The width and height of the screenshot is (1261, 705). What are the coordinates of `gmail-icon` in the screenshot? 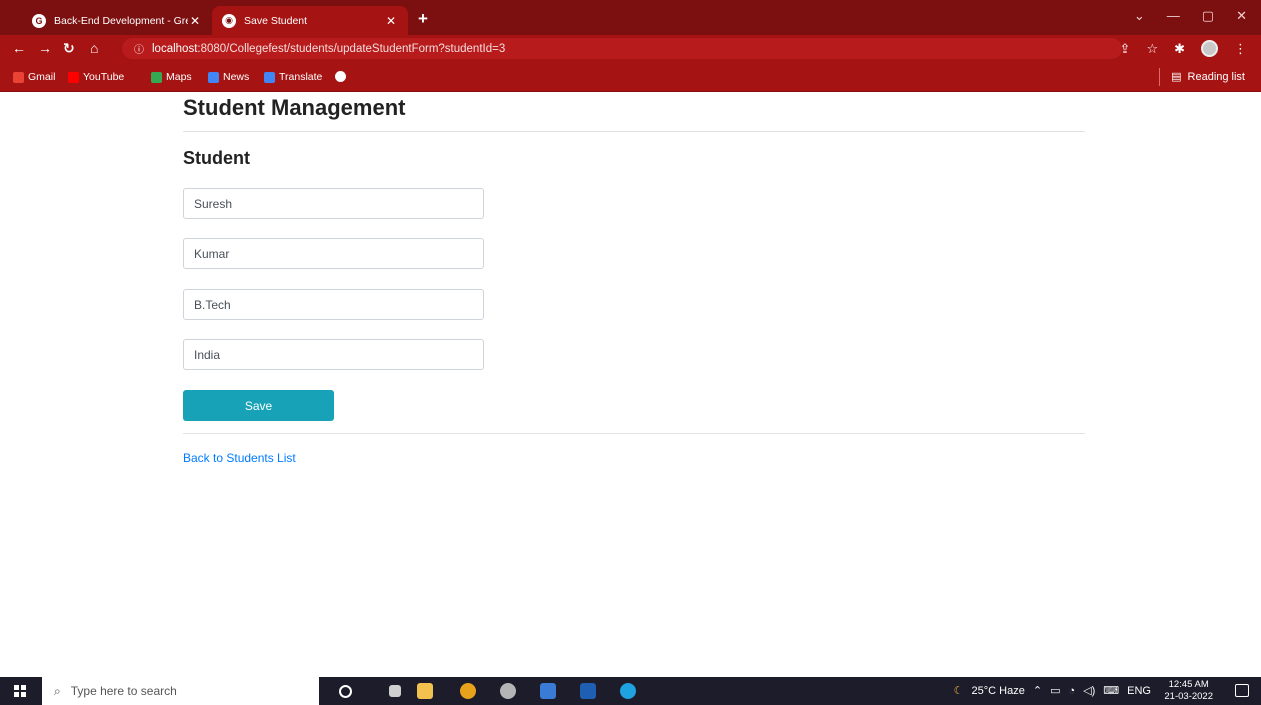 It's located at (18, 77).